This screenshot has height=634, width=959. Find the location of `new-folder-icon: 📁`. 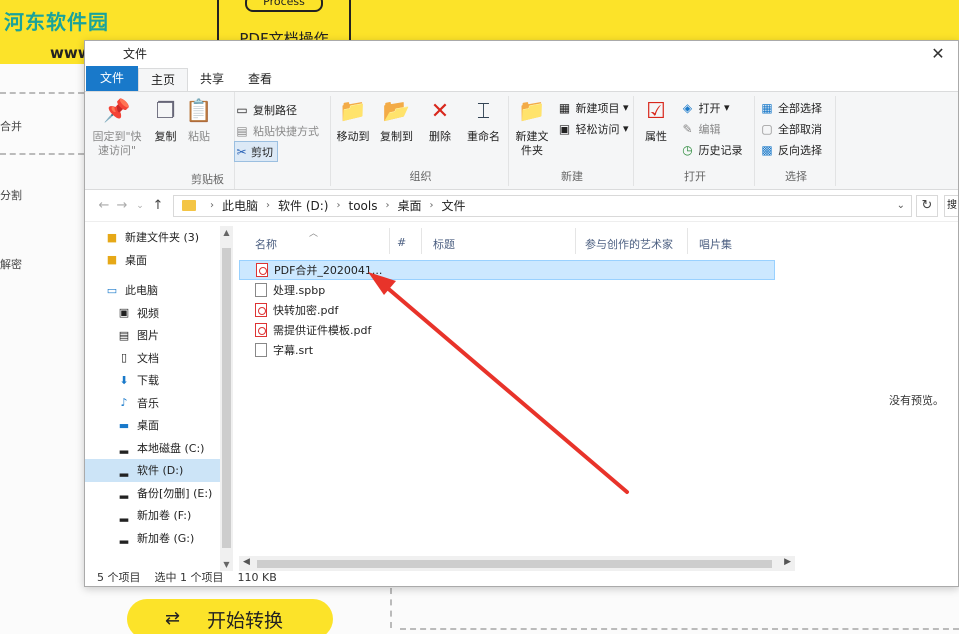

new-folder-icon: 📁 is located at coordinates (532, 111).